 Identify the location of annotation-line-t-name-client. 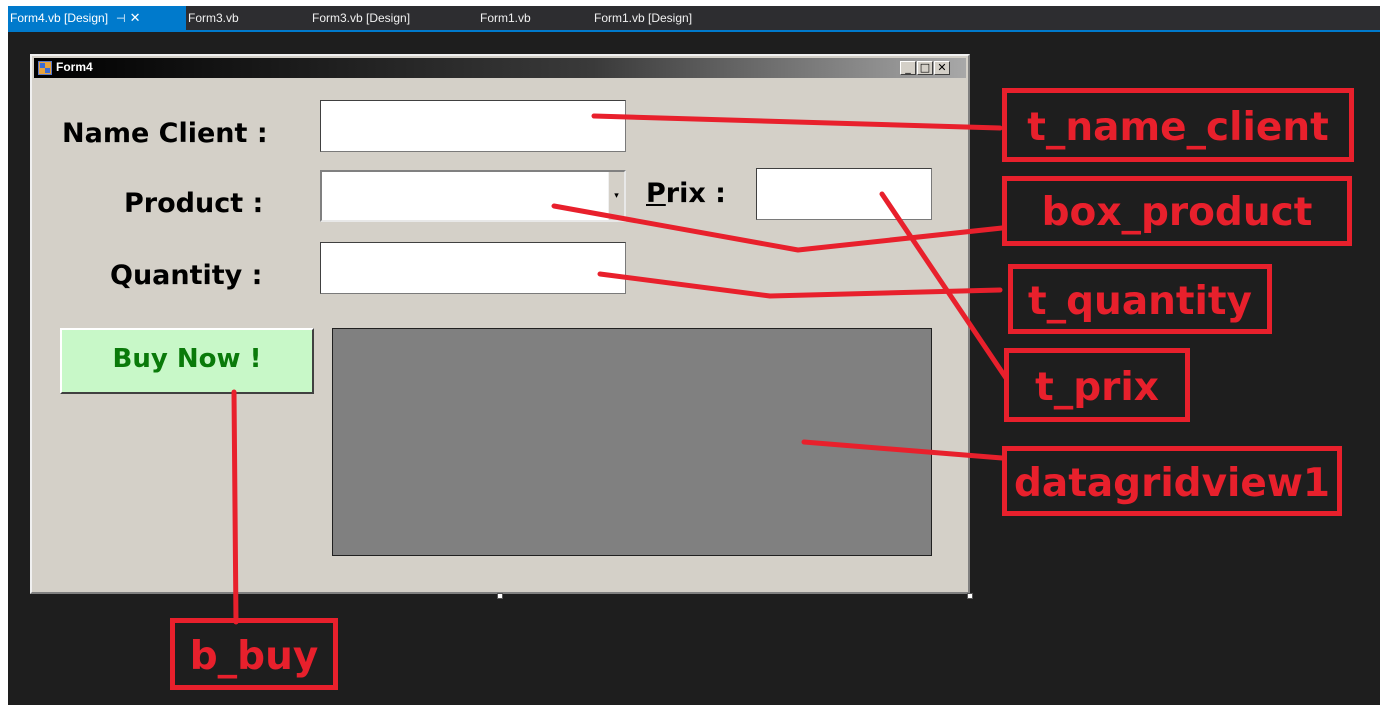
(797, 122).